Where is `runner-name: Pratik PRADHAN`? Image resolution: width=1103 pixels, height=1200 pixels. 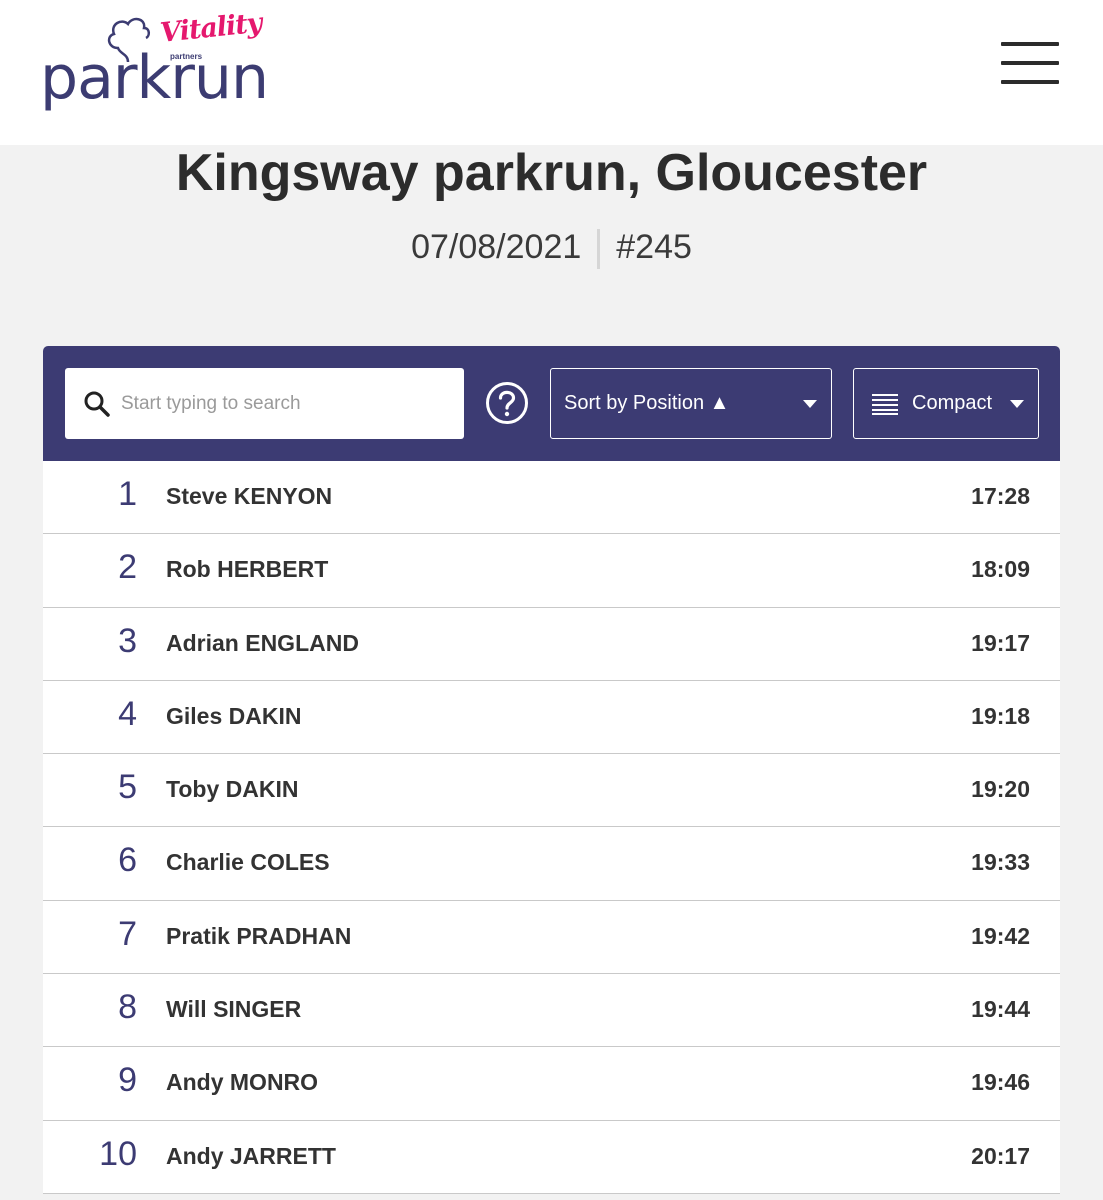 runner-name: Pratik PRADHAN is located at coordinates (258, 936).